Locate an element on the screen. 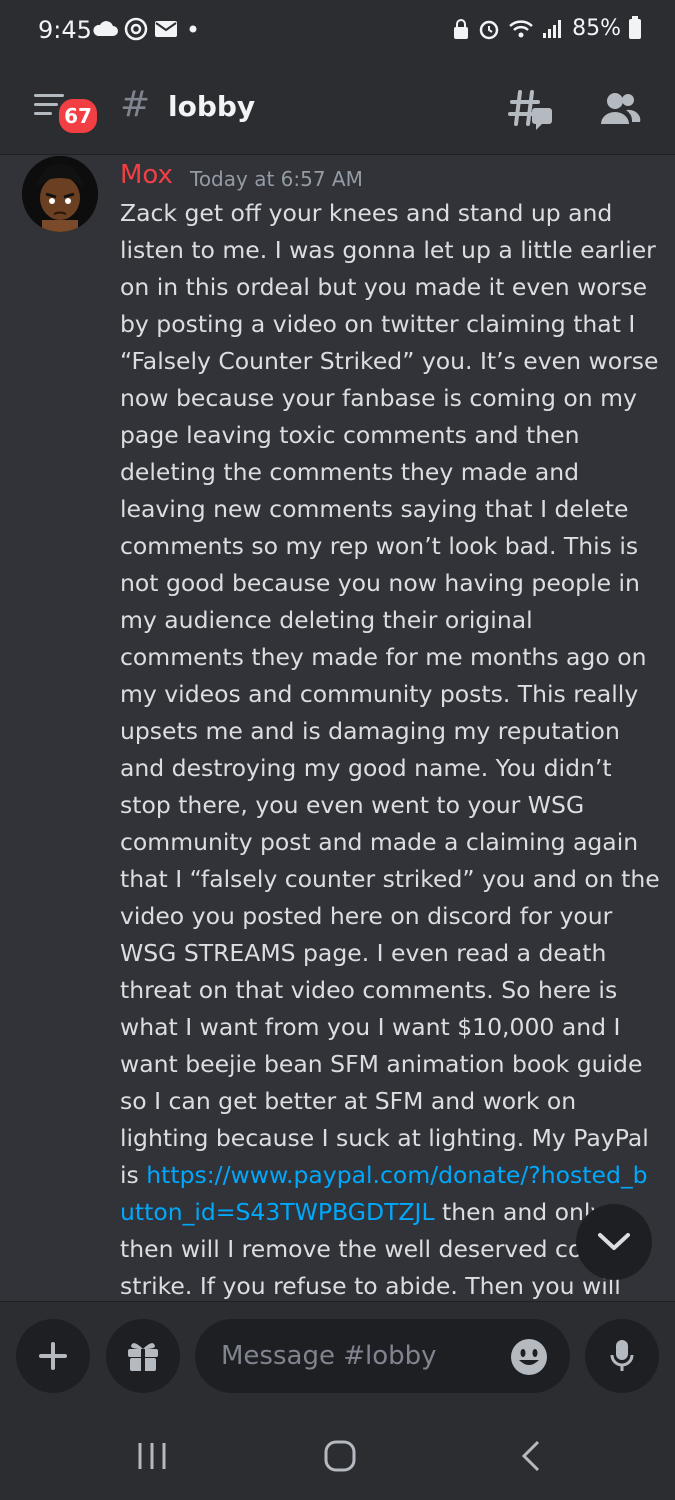 Image resolution: width=675 pixels, height=1500 pixels. channel-header: 67 # lobby is located at coordinates (337, 110).